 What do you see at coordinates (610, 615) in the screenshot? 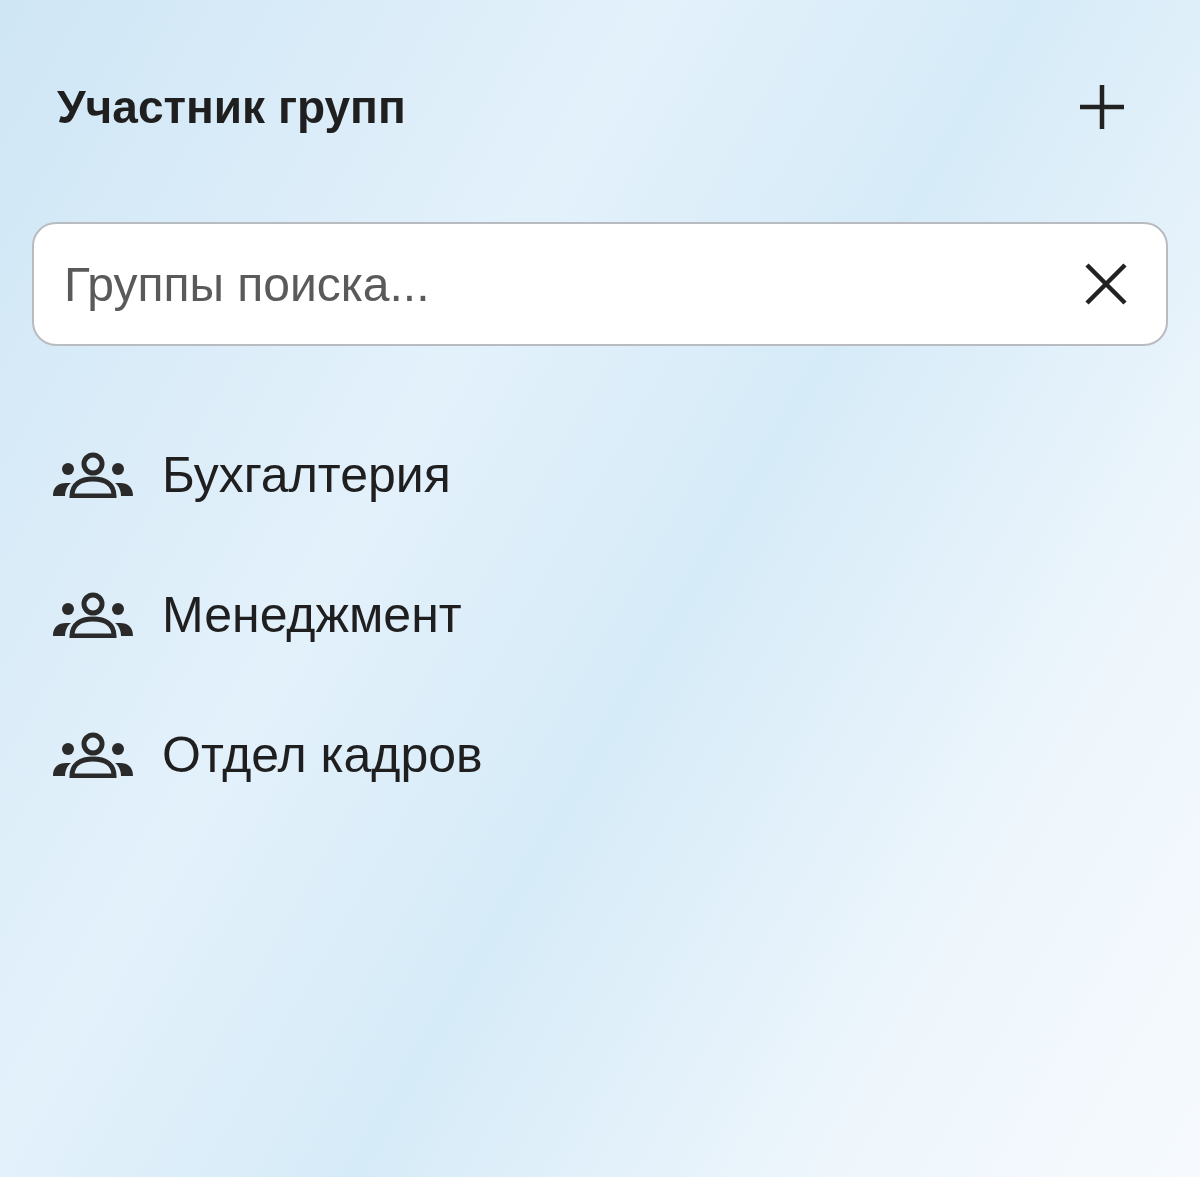
I see `group-item: Менеджмент` at bounding box center [610, 615].